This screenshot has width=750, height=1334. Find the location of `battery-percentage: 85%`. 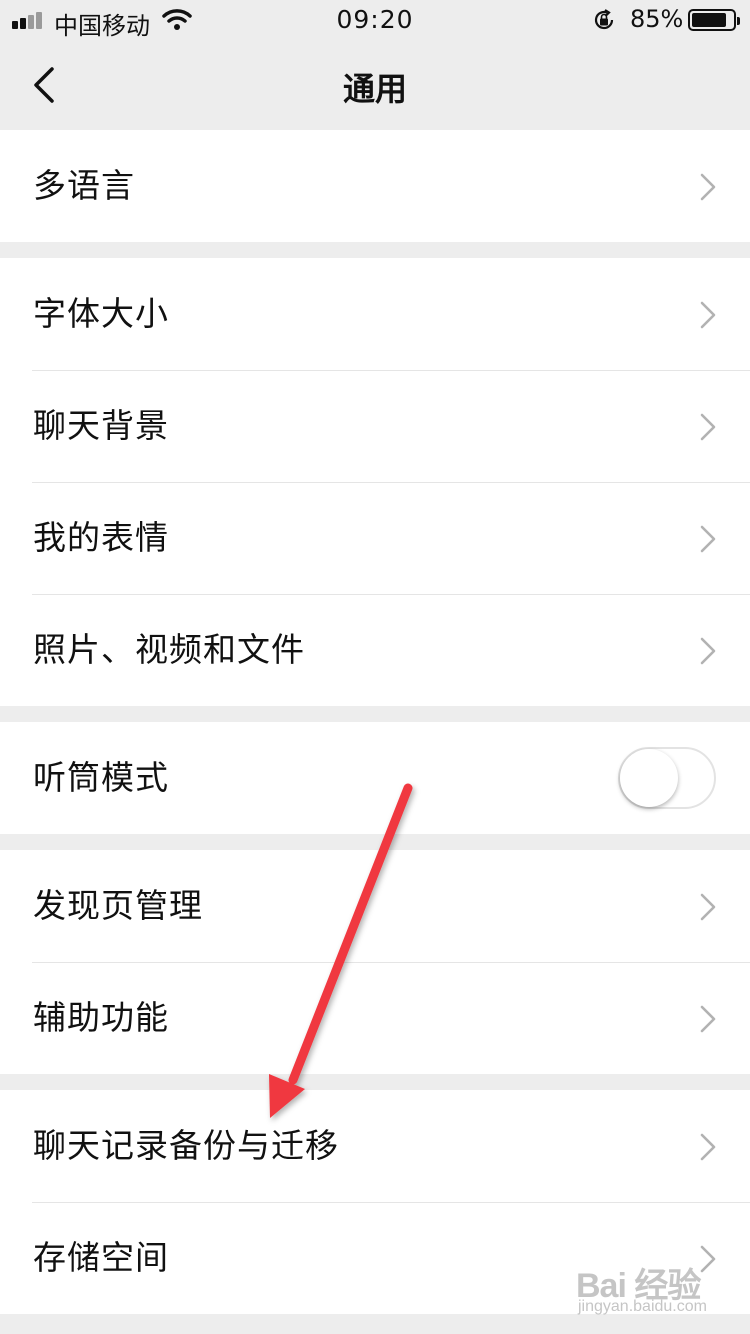

battery-percentage: 85% is located at coordinates (657, 19).